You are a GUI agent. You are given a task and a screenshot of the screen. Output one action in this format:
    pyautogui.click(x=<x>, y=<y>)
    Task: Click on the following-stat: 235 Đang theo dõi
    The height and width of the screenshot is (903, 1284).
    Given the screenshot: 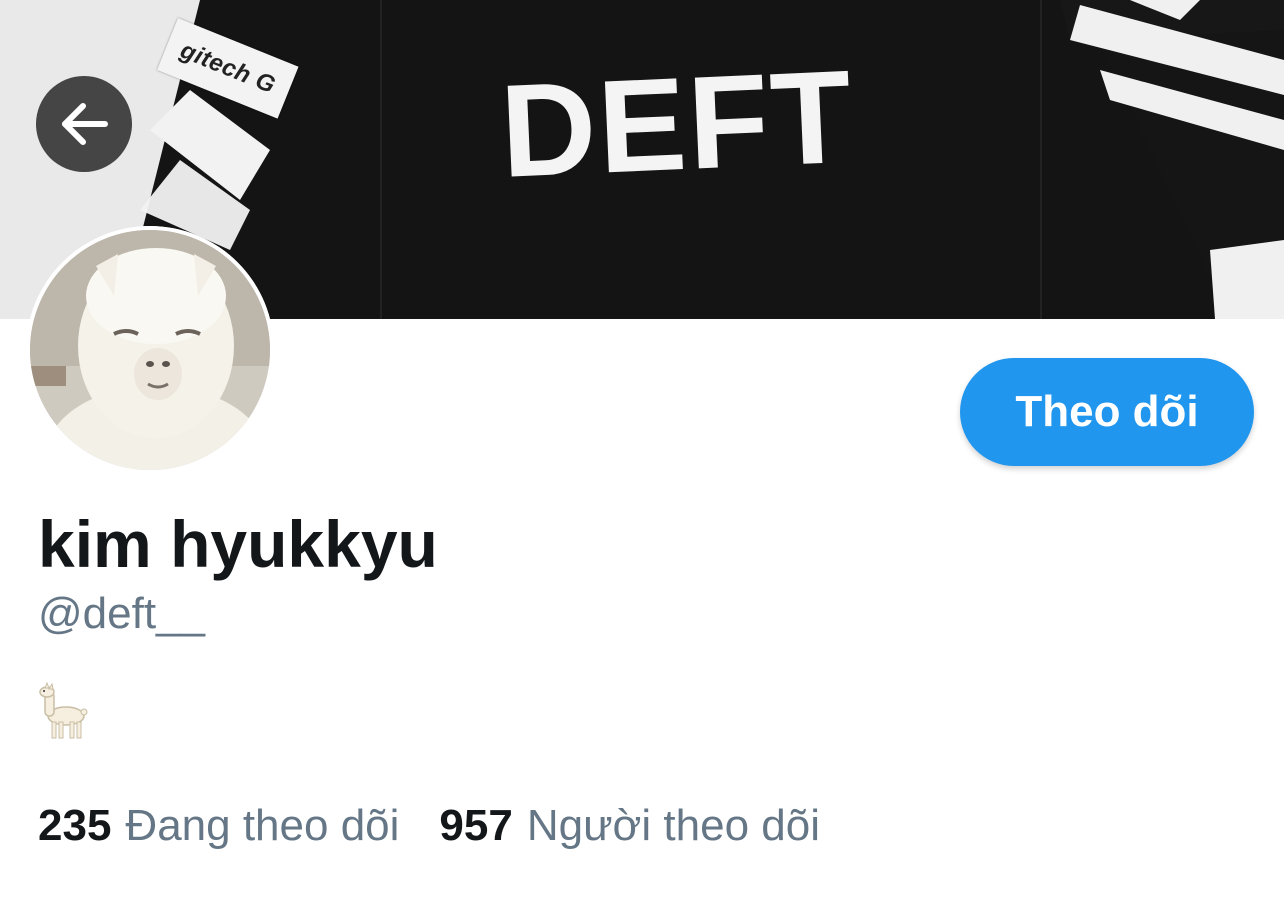 What is the action you would take?
    pyautogui.click(x=218, y=826)
    